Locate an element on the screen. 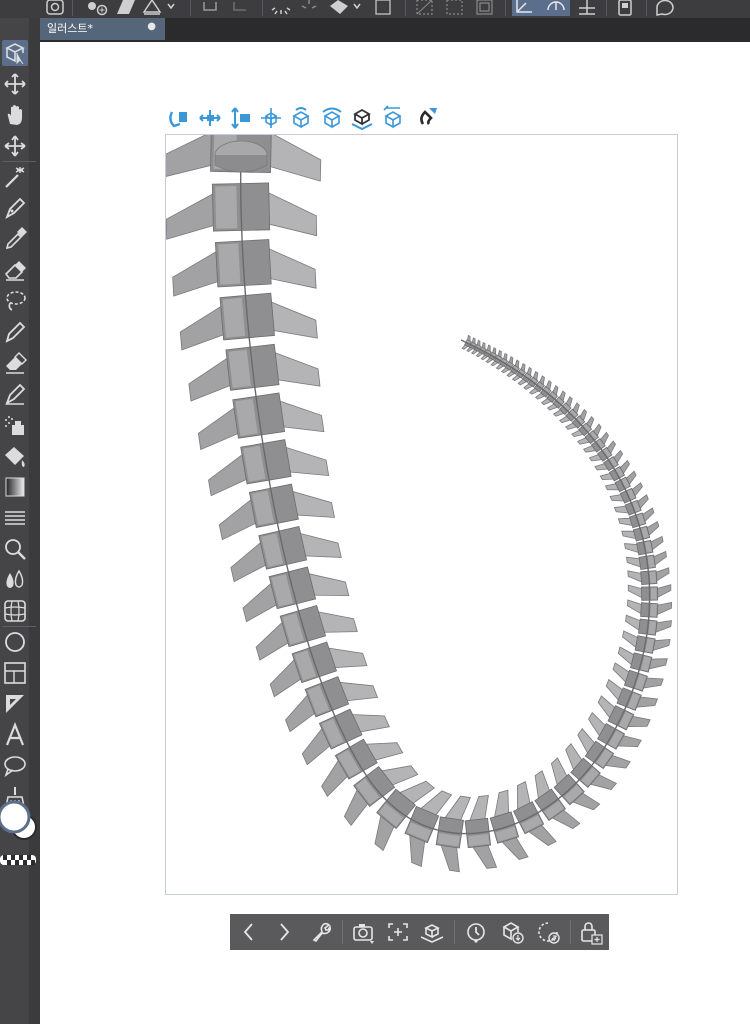  hand-tool is located at coordinates (15, 115).